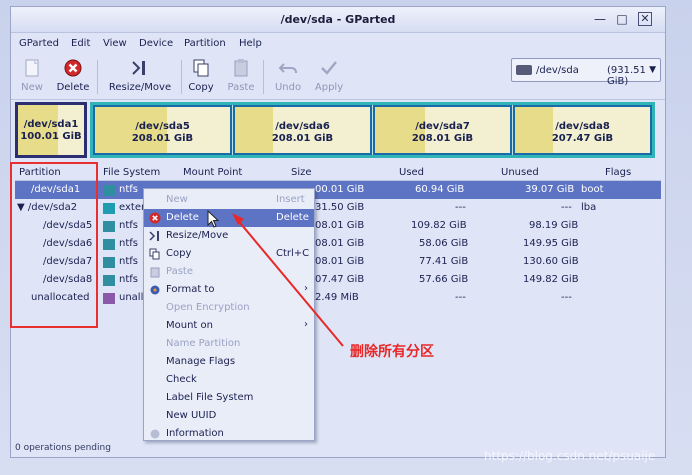 This screenshot has height=475, width=692. I want to click on watermark: https://blog.csdn.net/psuaije, so click(570, 456).